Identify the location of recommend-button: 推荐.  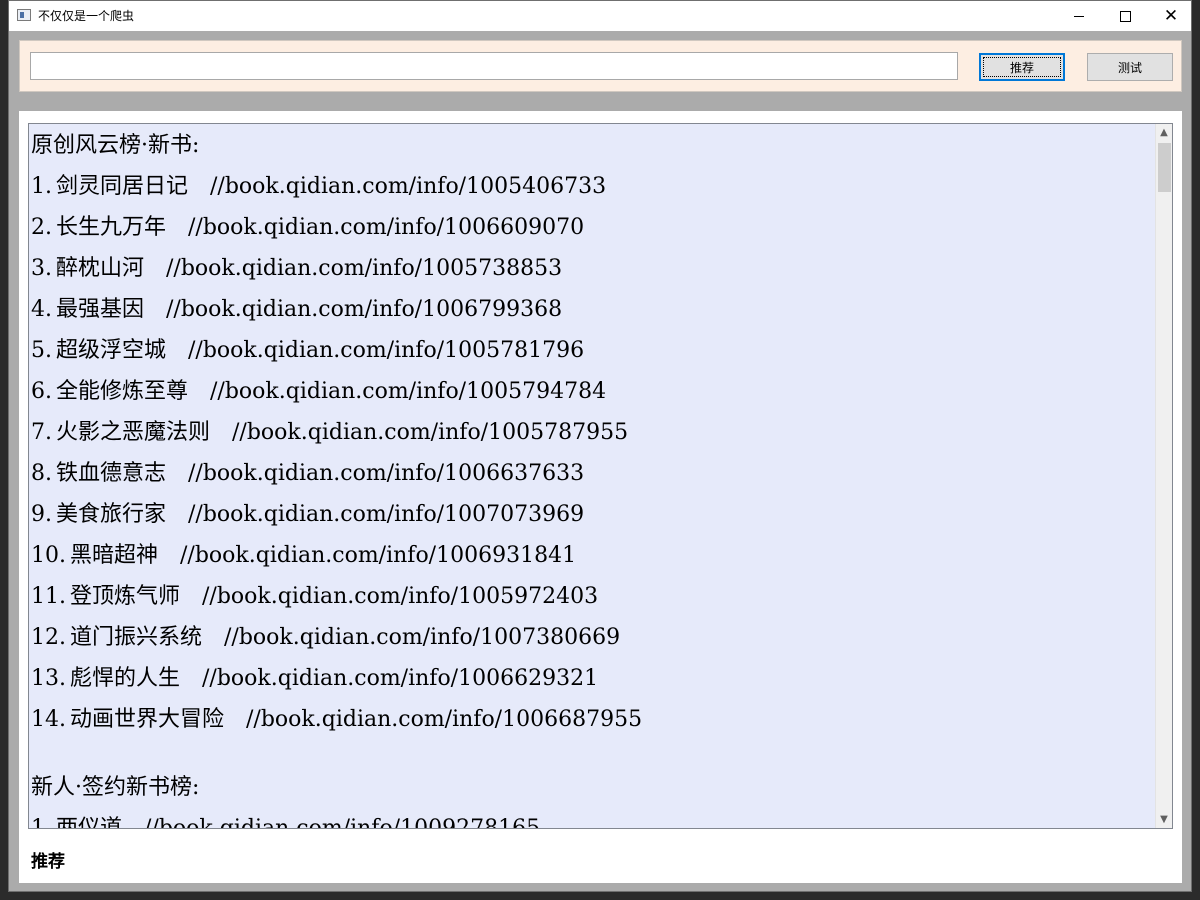
(1022, 67).